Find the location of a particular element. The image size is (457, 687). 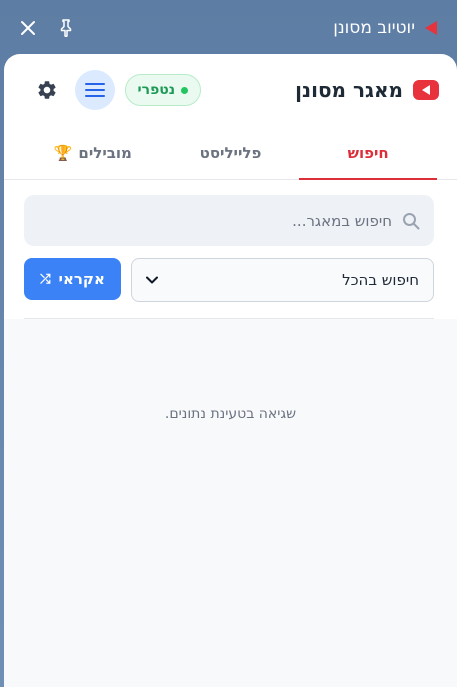

tab-leaders: מובילים 🏆 is located at coordinates (93, 152).